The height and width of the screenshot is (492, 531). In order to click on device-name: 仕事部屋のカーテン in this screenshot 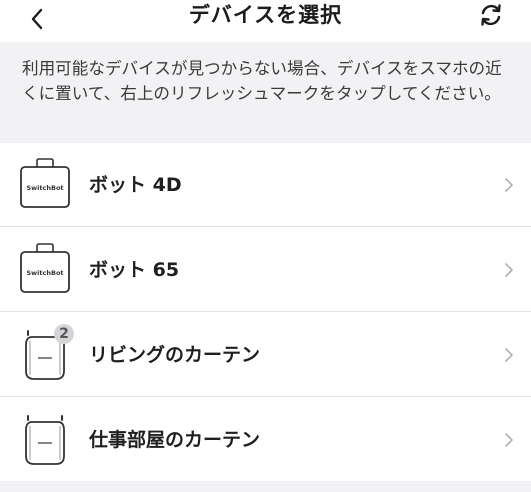, I will do `click(175, 440)`.